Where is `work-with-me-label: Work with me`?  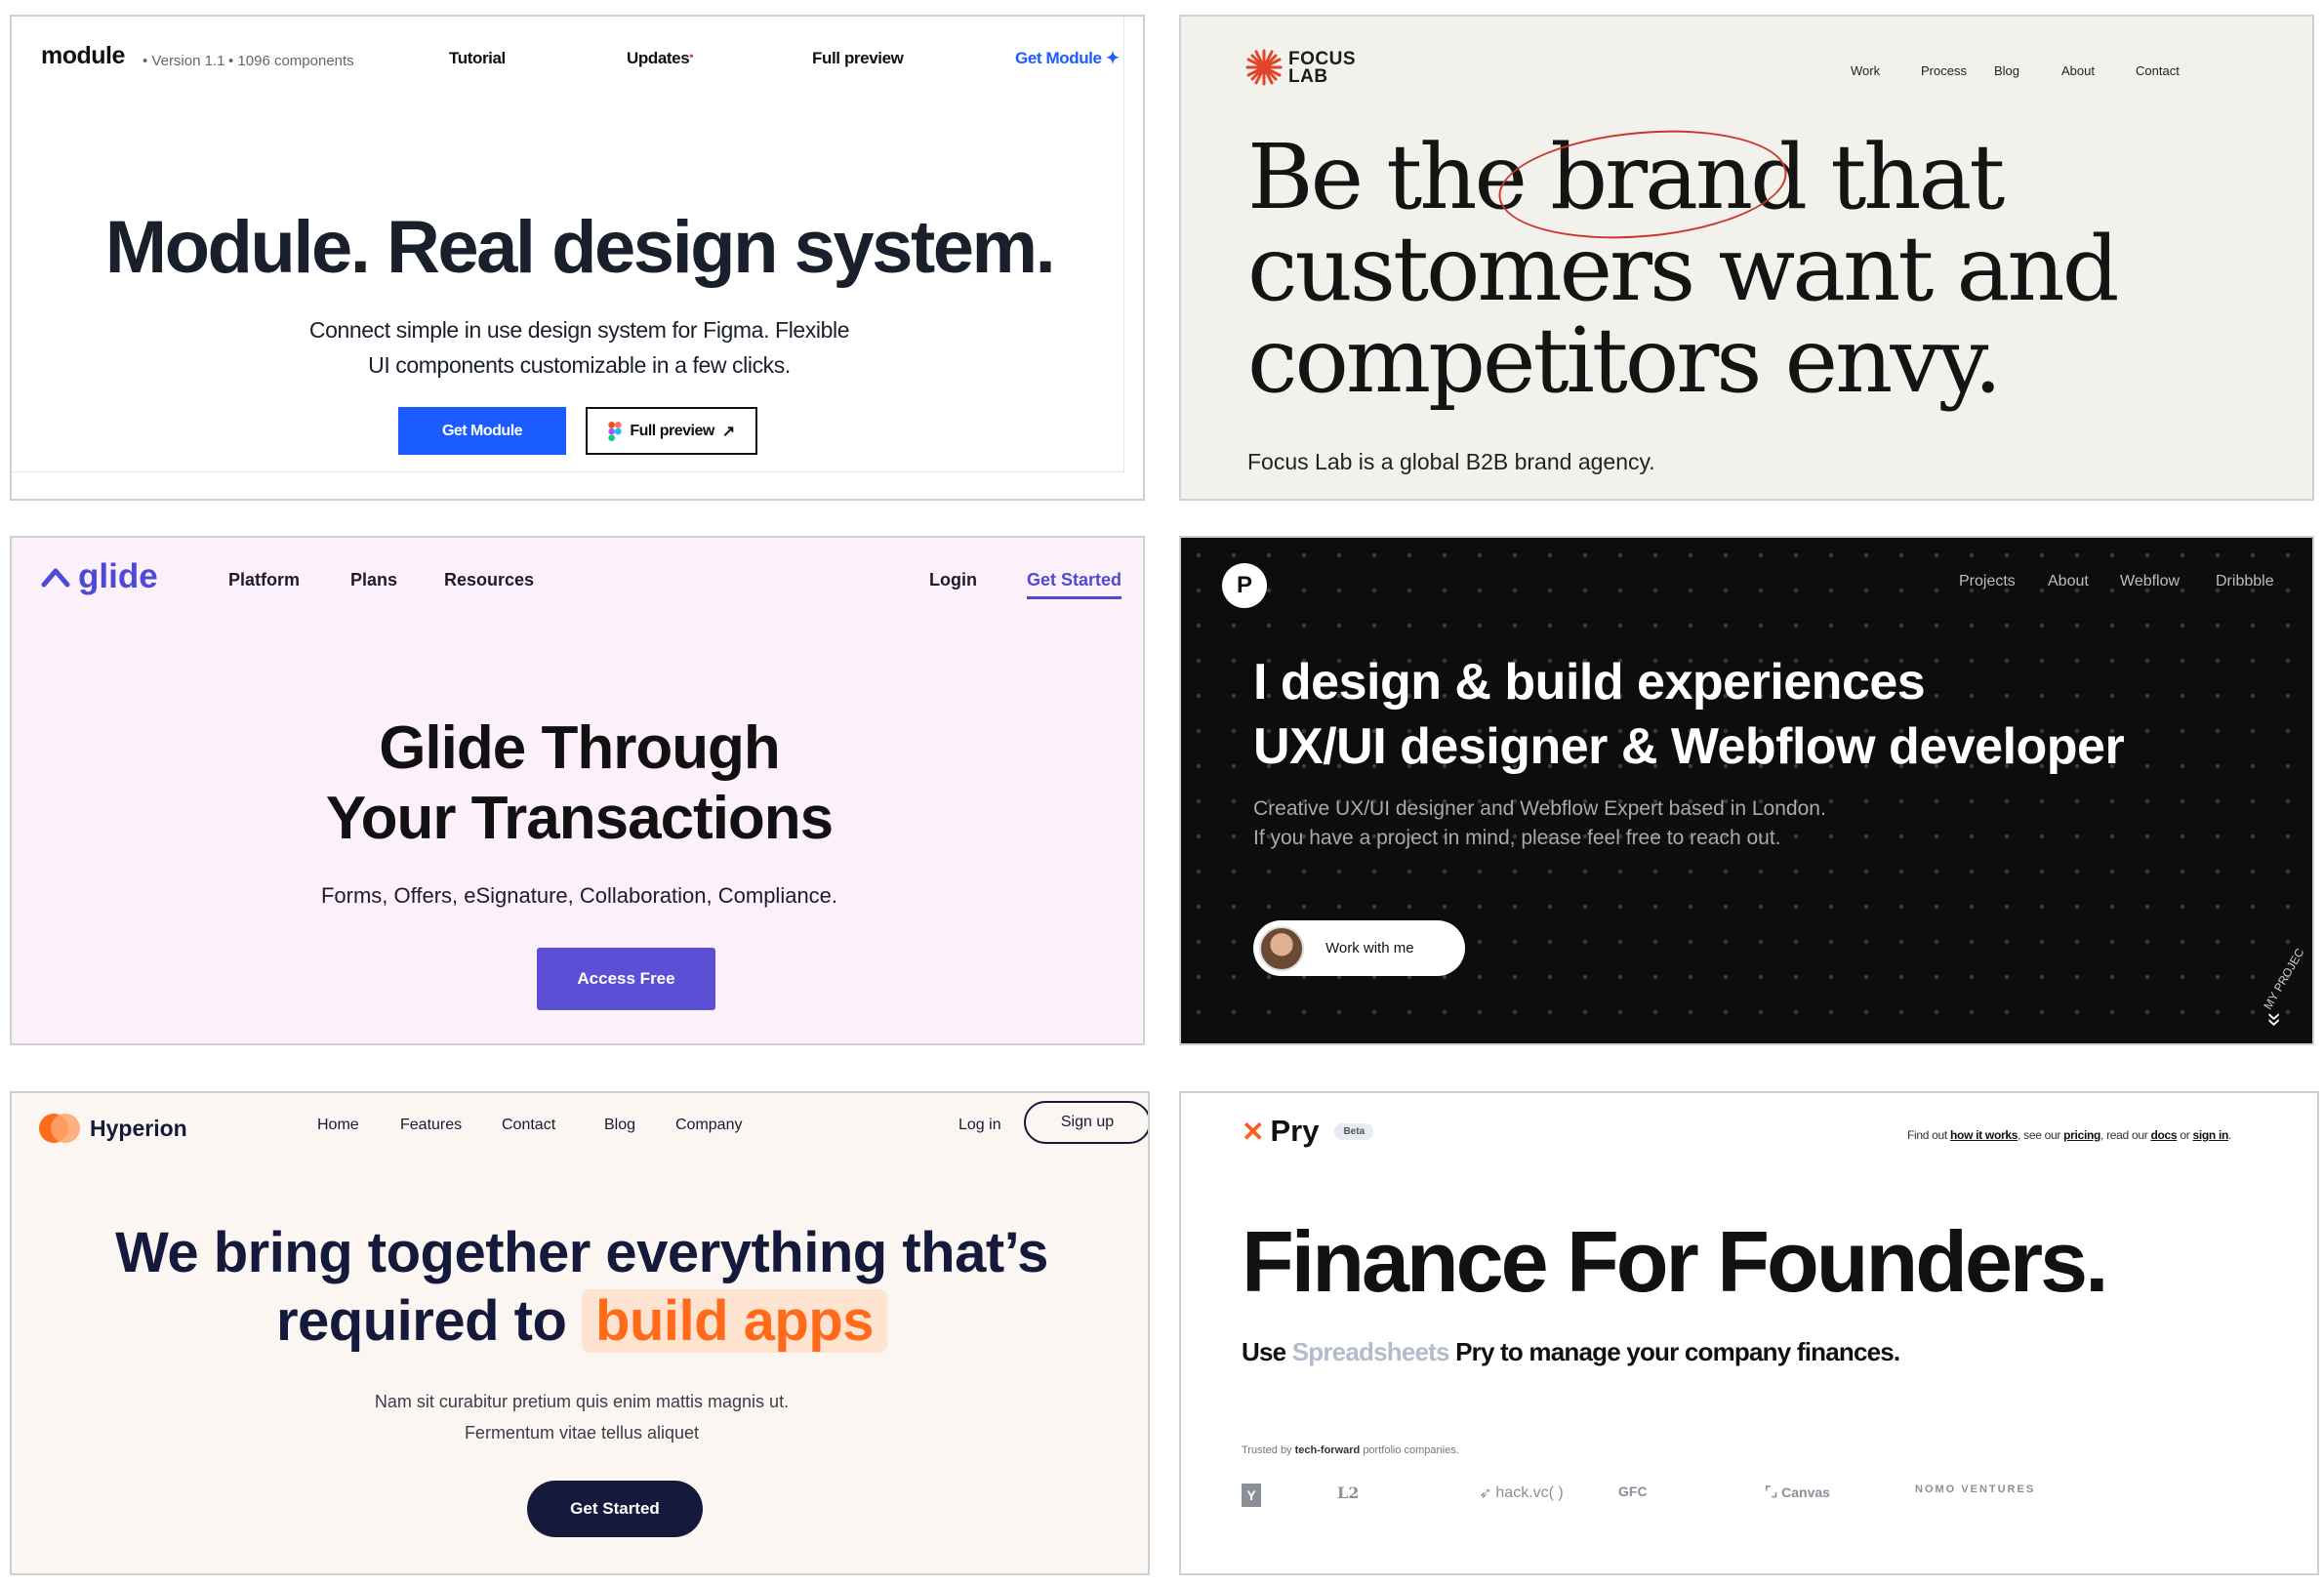 work-with-me-label: Work with me is located at coordinates (1370, 948).